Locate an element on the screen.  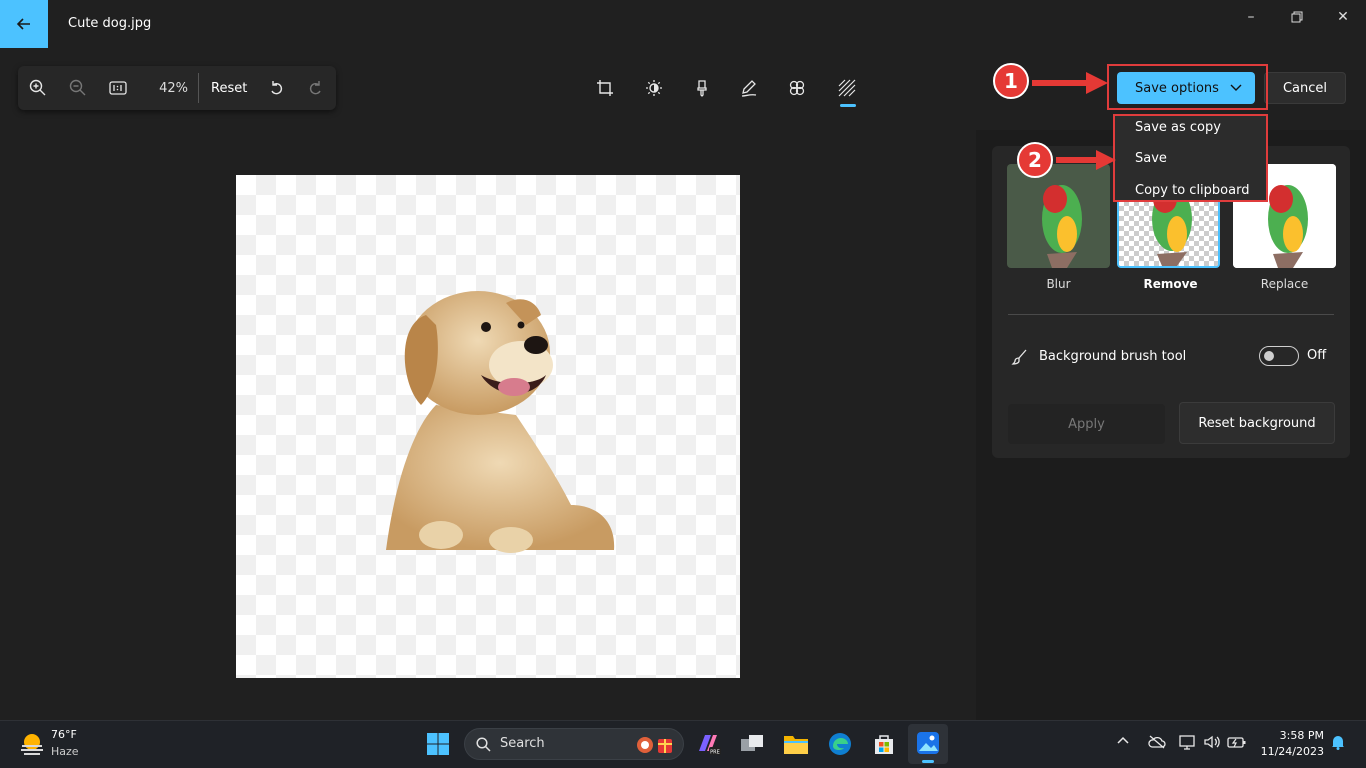
clock-date: 11/24/2023 is located at coordinates (1288, 751).